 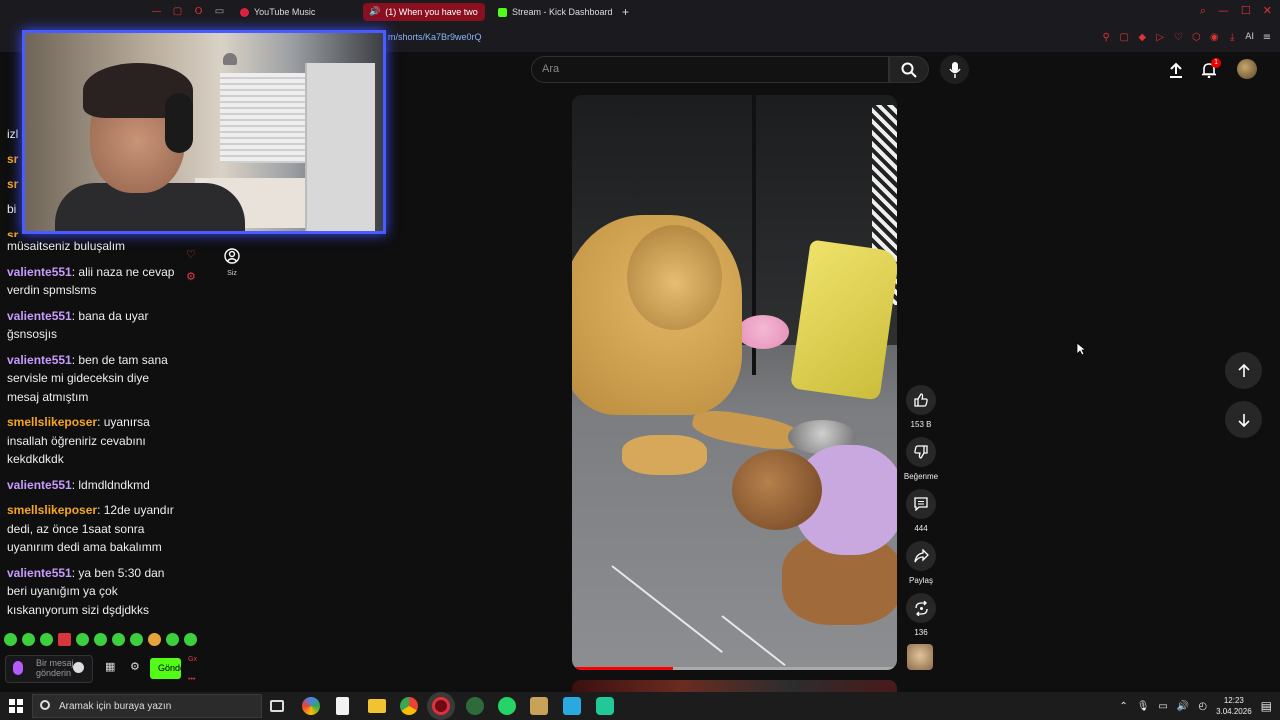 I want to click on ai-button: AI, so click(x=1249, y=37).